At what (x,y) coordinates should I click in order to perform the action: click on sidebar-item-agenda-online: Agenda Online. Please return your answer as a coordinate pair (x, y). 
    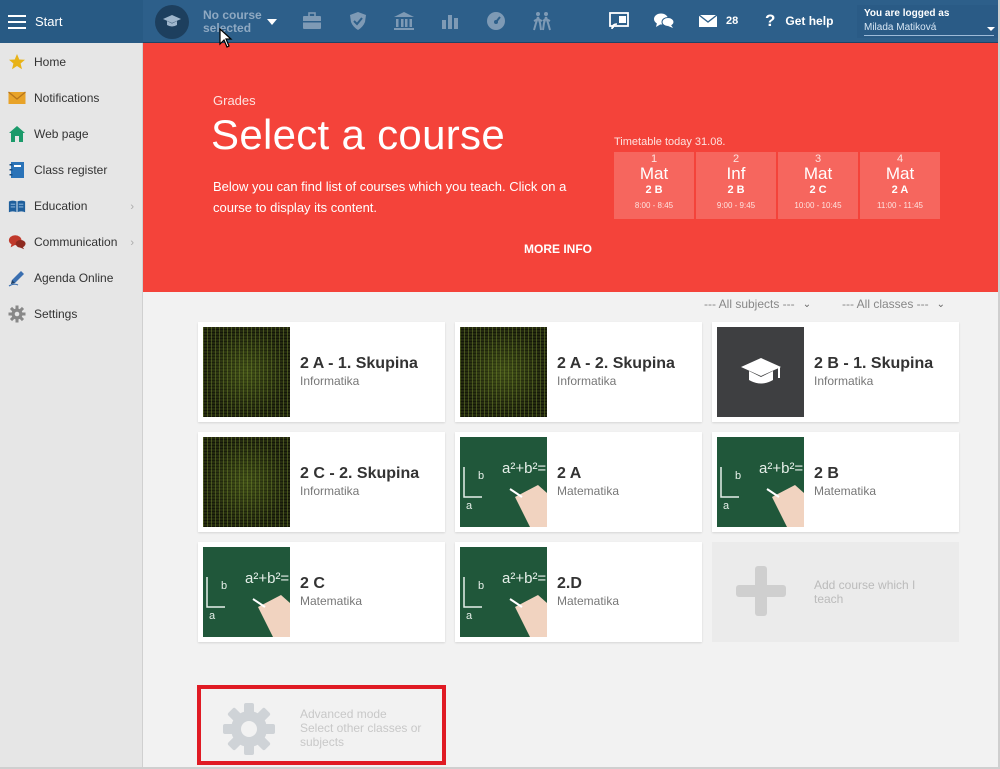
    Looking at the image, I should click on (71, 278).